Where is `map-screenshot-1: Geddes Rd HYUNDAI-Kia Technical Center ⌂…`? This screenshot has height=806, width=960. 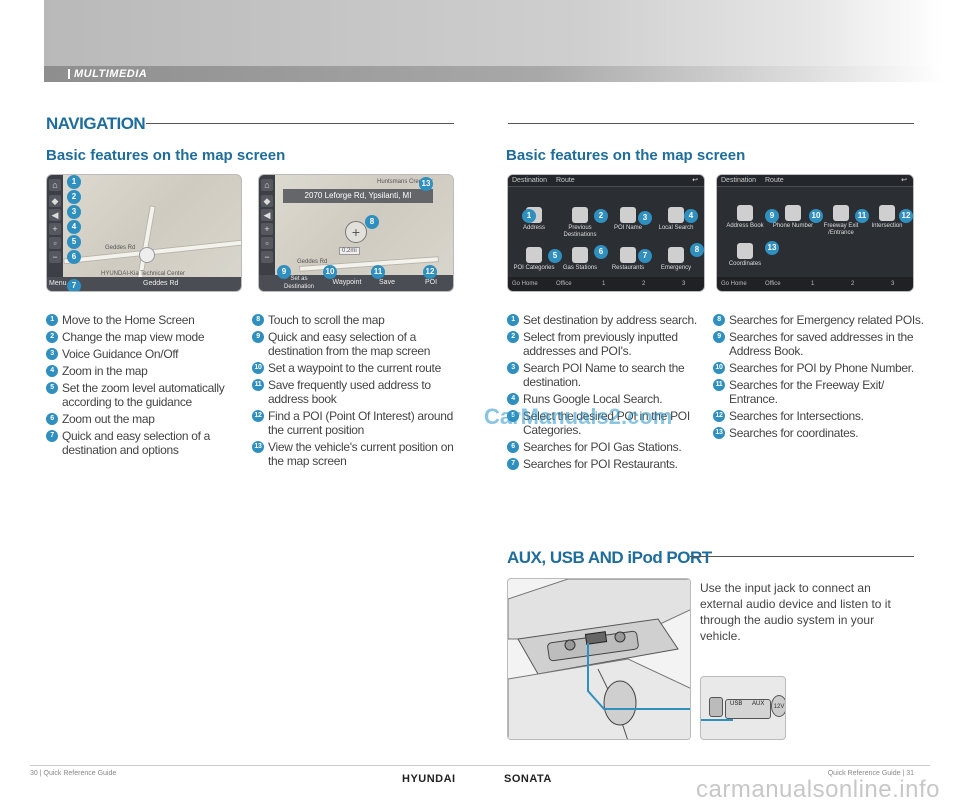
map-screenshot-1: Geddes Rd HYUNDAI-Kia Technical Center ⌂… is located at coordinates (144, 233).